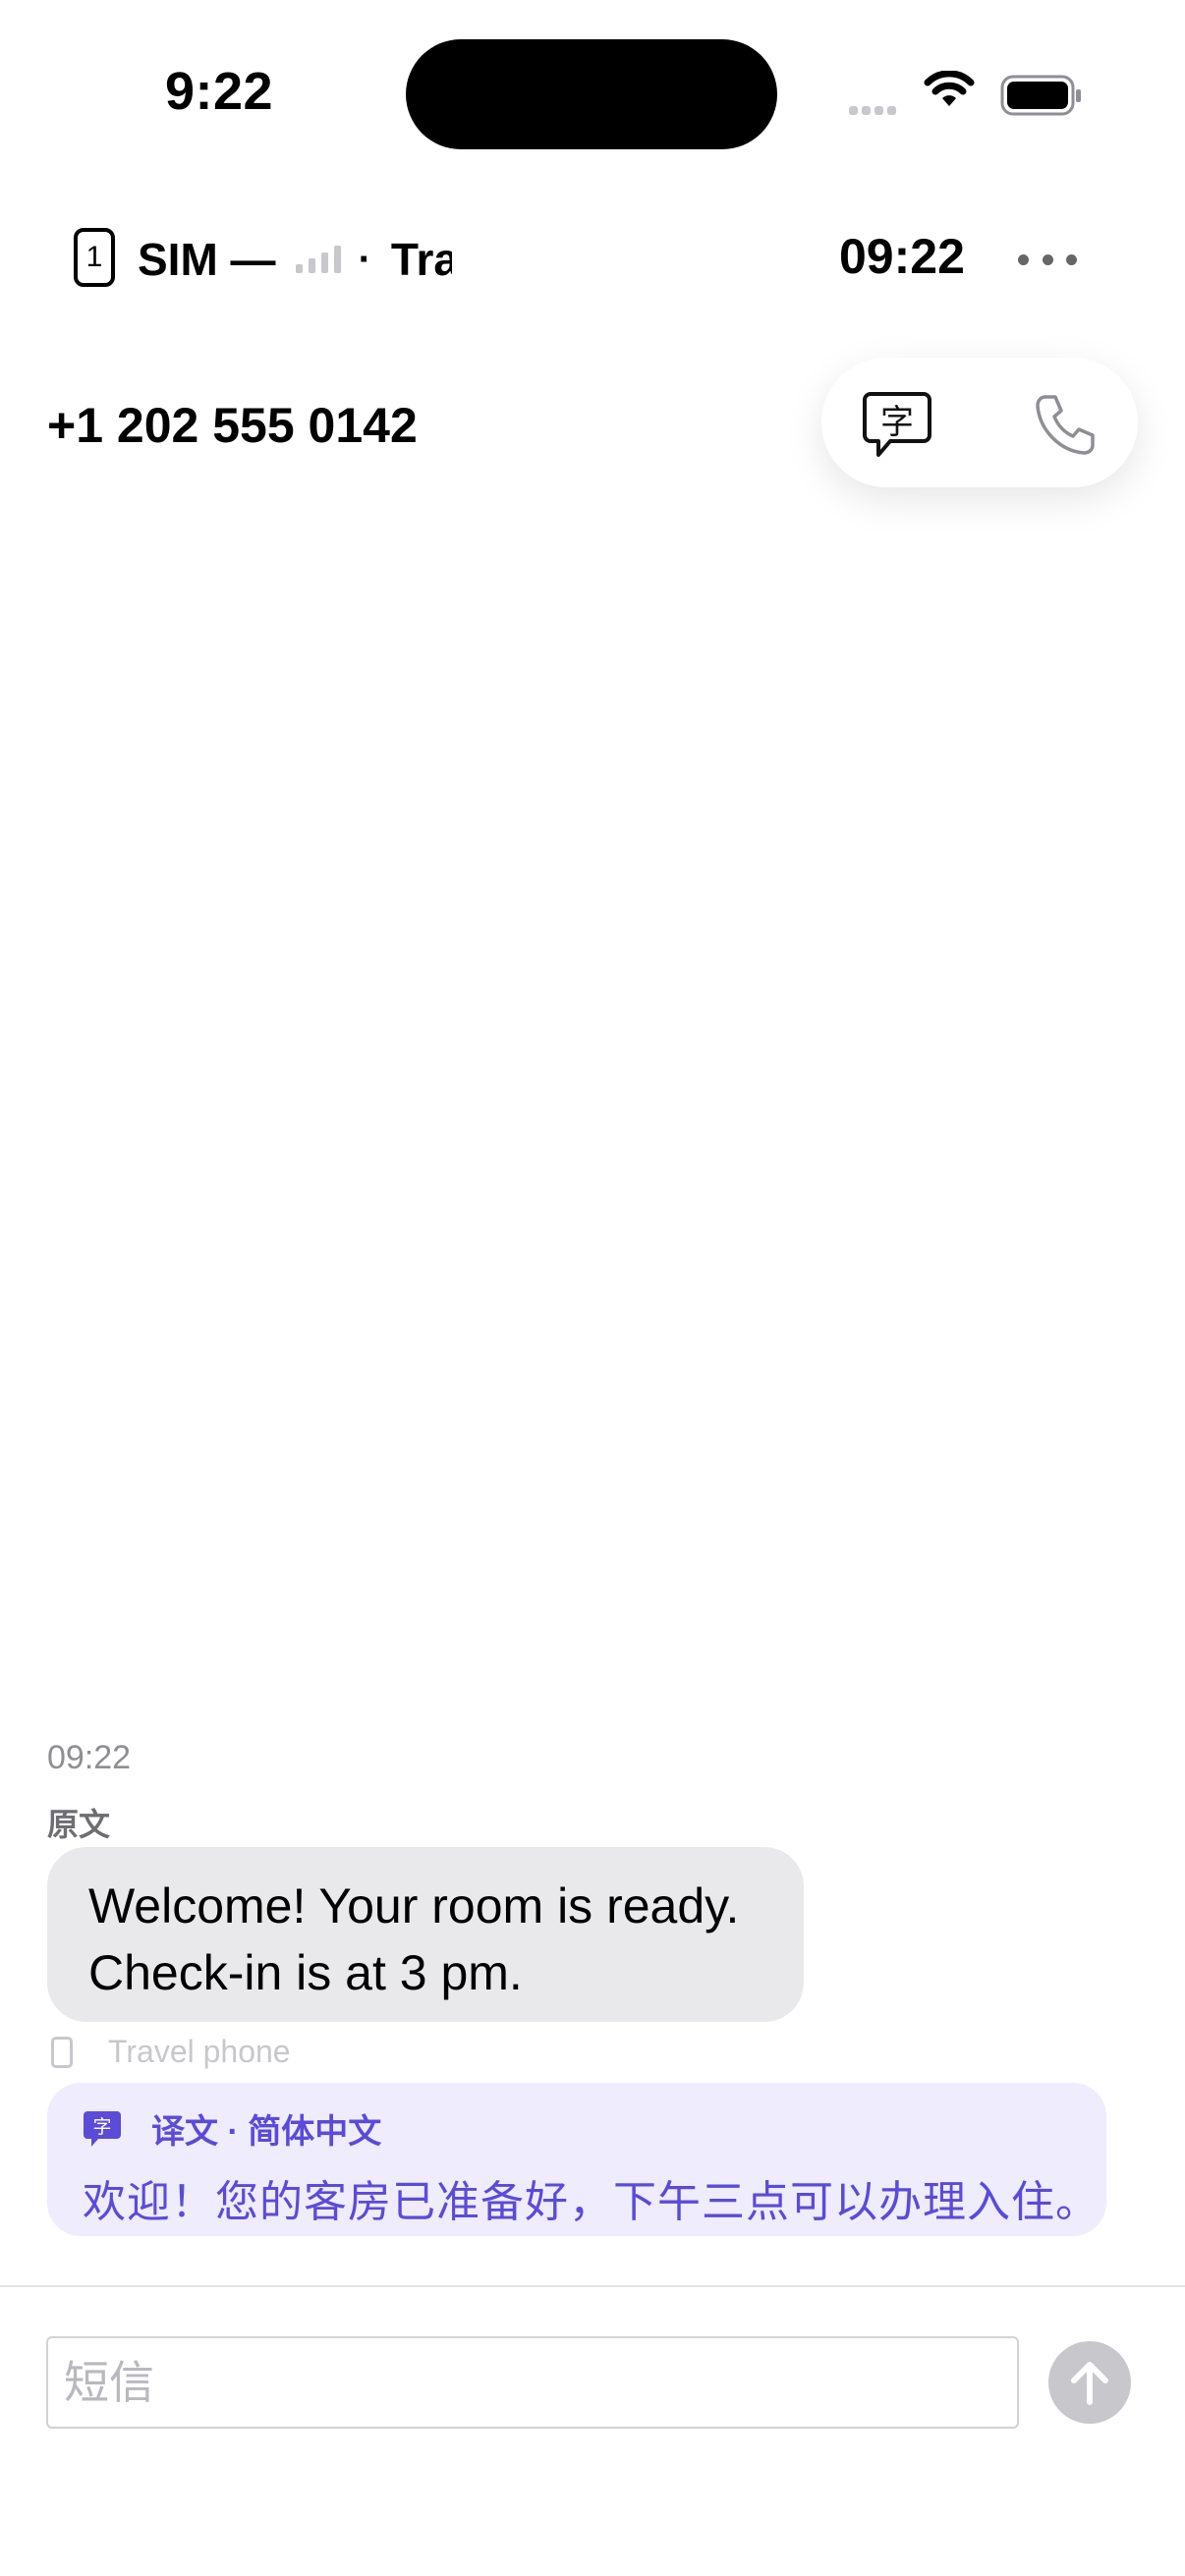  I want to click on device-indicator: Travel phone, so click(171, 2052).